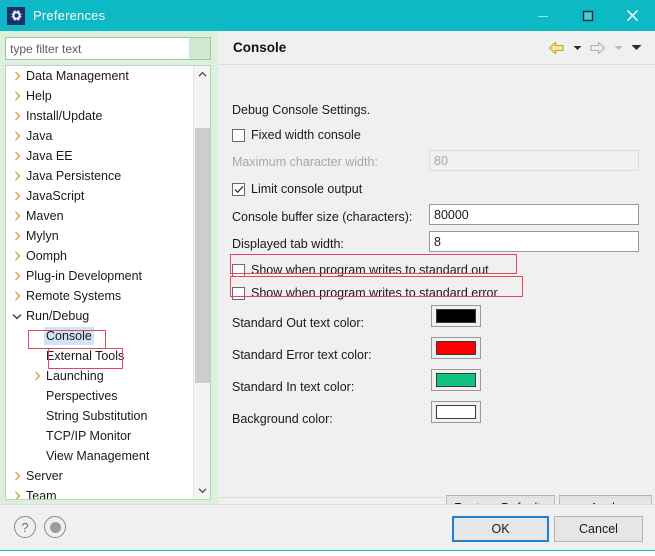  What do you see at coordinates (632, 15) in the screenshot?
I see `close-button` at bounding box center [632, 15].